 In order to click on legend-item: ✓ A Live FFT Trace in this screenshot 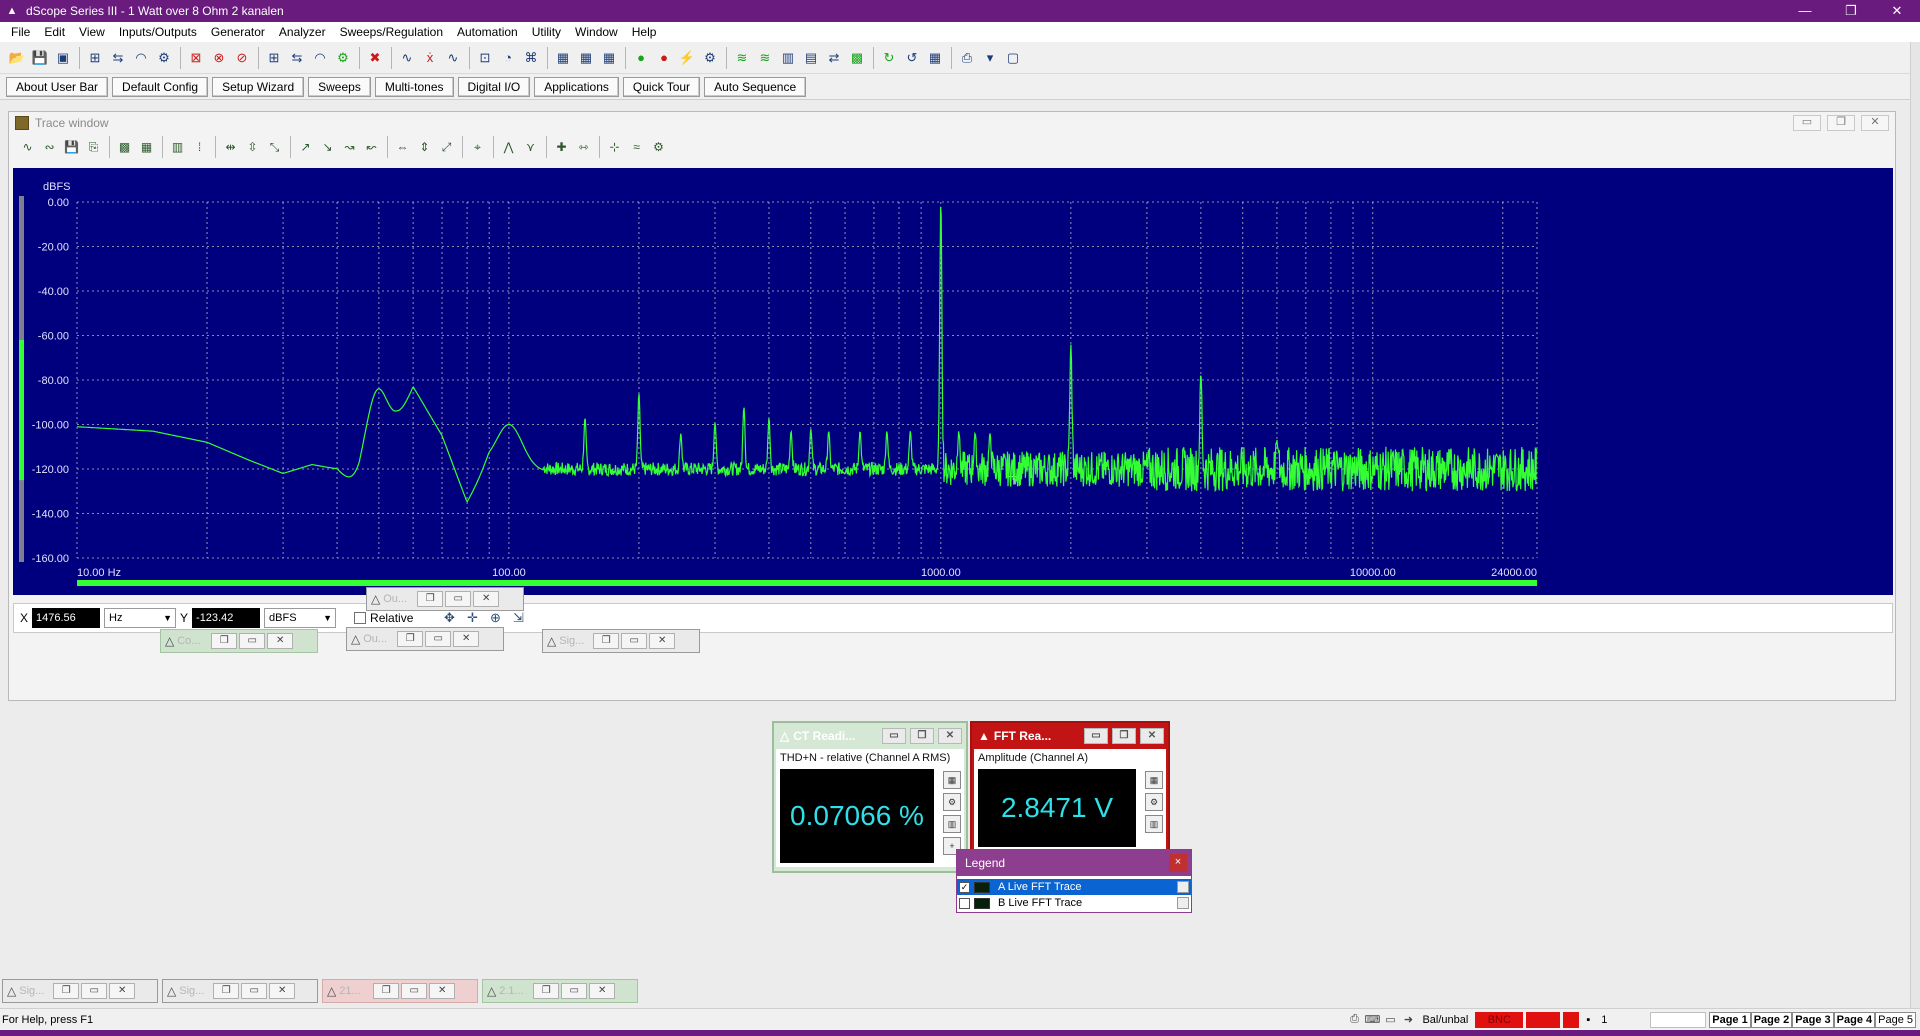, I will do `click(1074, 887)`.